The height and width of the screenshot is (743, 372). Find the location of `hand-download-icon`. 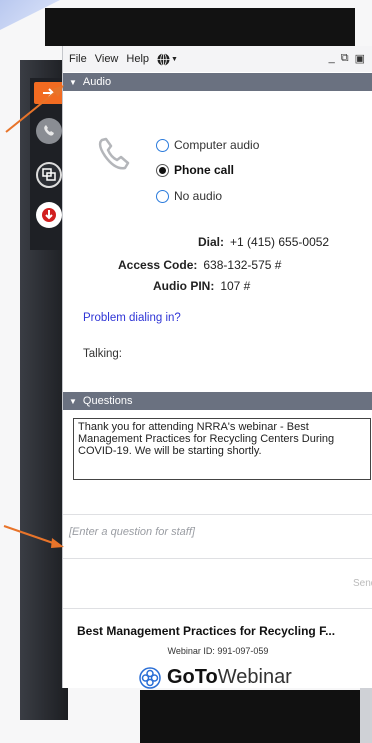

hand-download-icon is located at coordinates (49, 215).